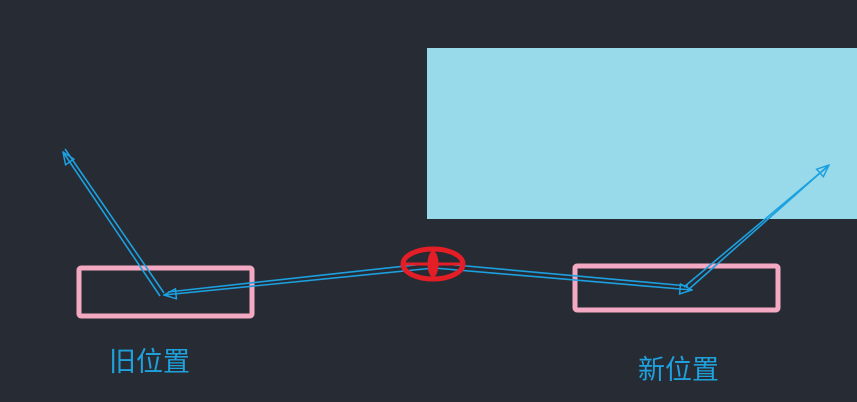 The image size is (857, 402). I want to click on origin-marker-icon, so click(433, 264).